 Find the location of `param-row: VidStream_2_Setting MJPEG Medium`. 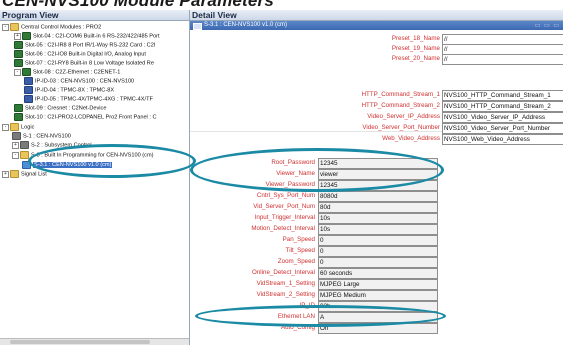

param-row: VidStream_2_Setting MJPEG Medium is located at coordinates (376, 295).